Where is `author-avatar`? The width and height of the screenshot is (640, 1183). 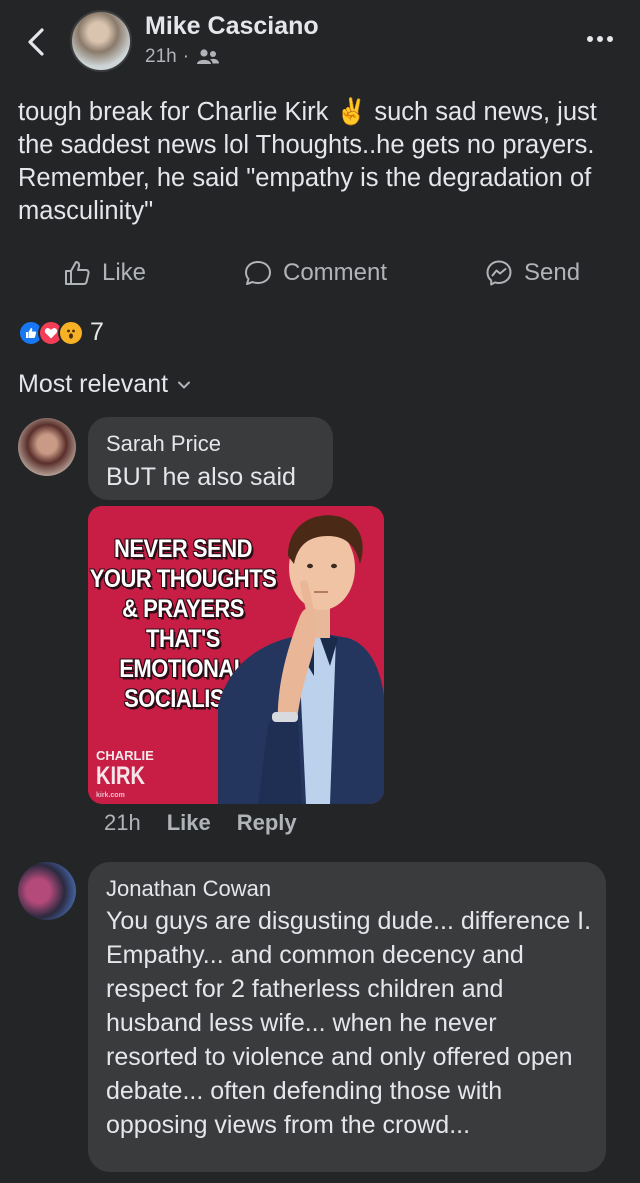 author-avatar is located at coordinates (101, 41).